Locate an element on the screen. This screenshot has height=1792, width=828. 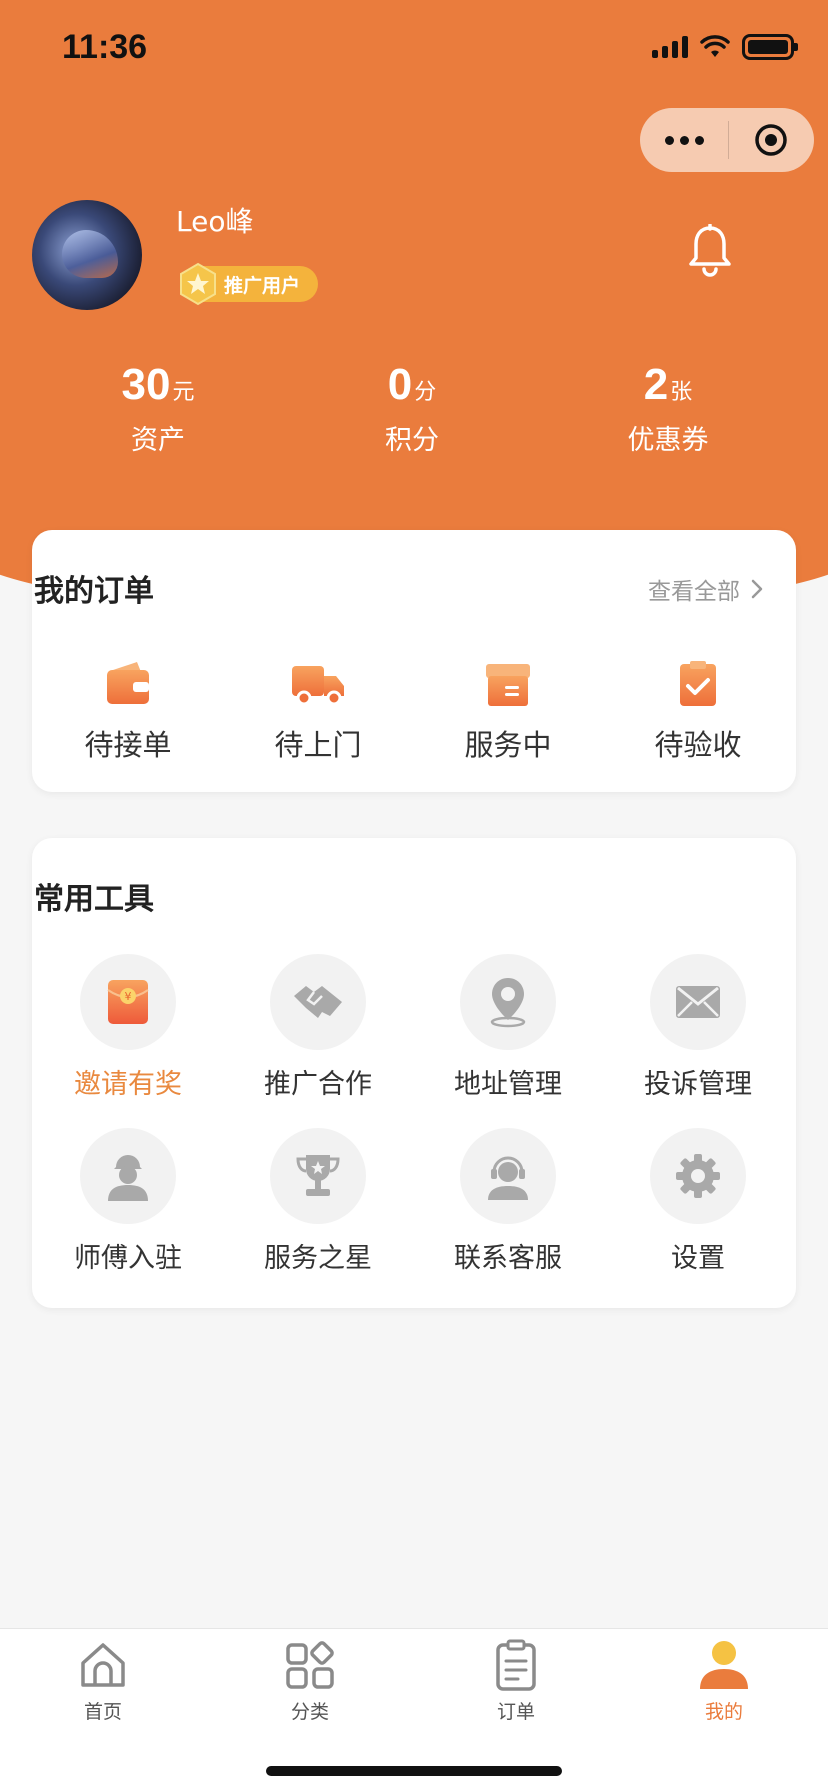
stat-assets: 30元 资产 is located at coordinates (158, 408).